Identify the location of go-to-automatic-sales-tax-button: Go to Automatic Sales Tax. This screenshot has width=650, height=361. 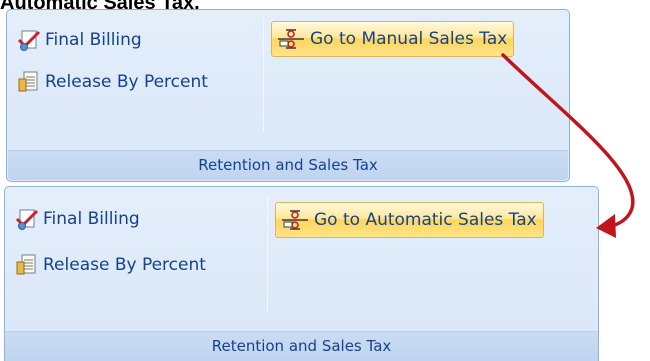
(409, 220).